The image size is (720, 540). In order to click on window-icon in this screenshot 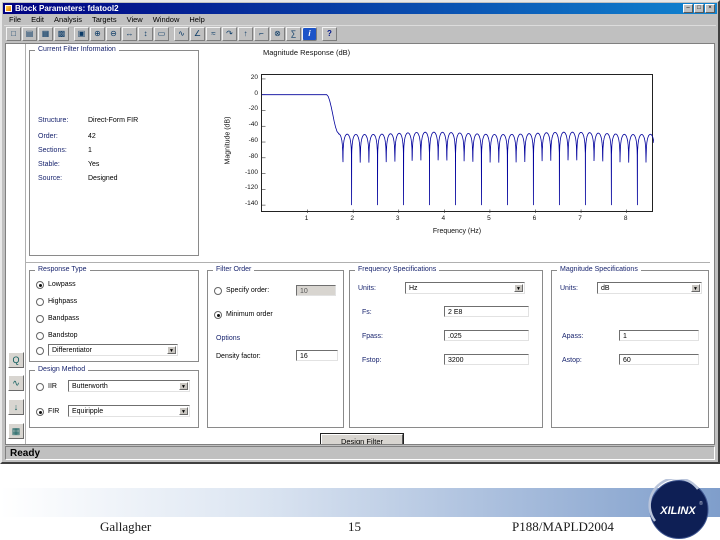, I will do `click(8, 8)`.